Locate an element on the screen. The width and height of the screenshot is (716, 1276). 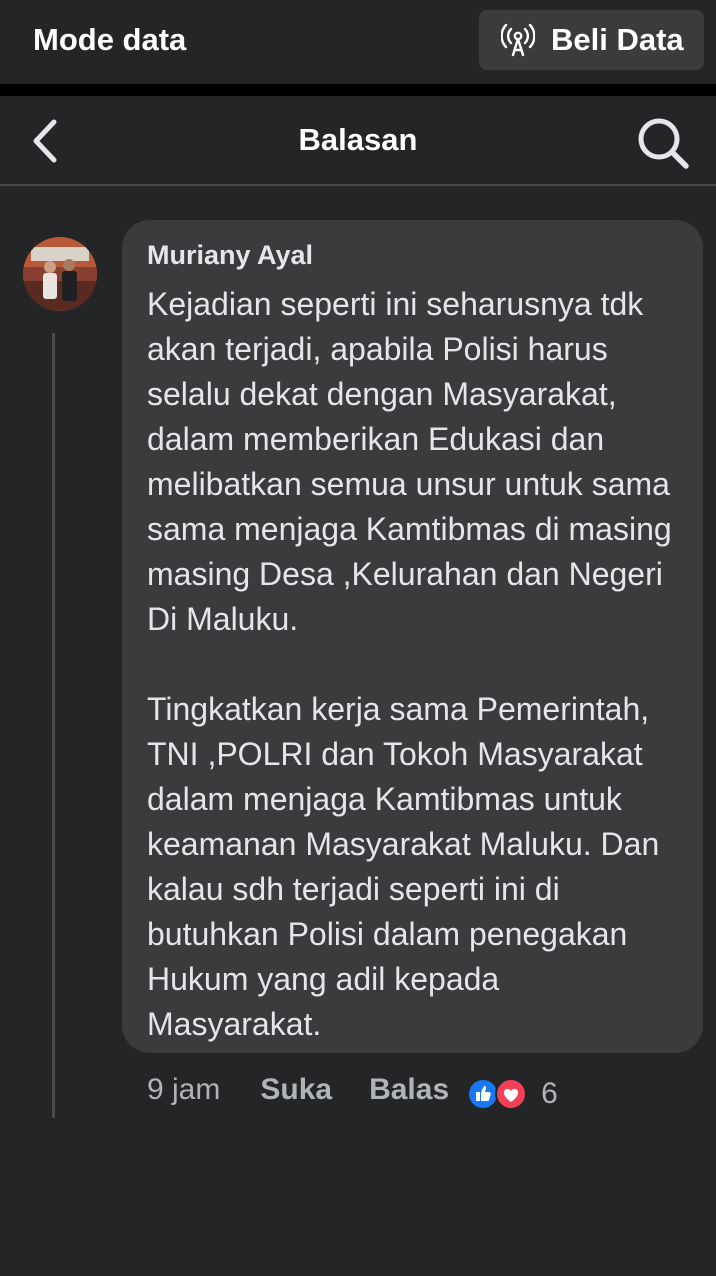
love-icon is located at coordinates (511, 1094).